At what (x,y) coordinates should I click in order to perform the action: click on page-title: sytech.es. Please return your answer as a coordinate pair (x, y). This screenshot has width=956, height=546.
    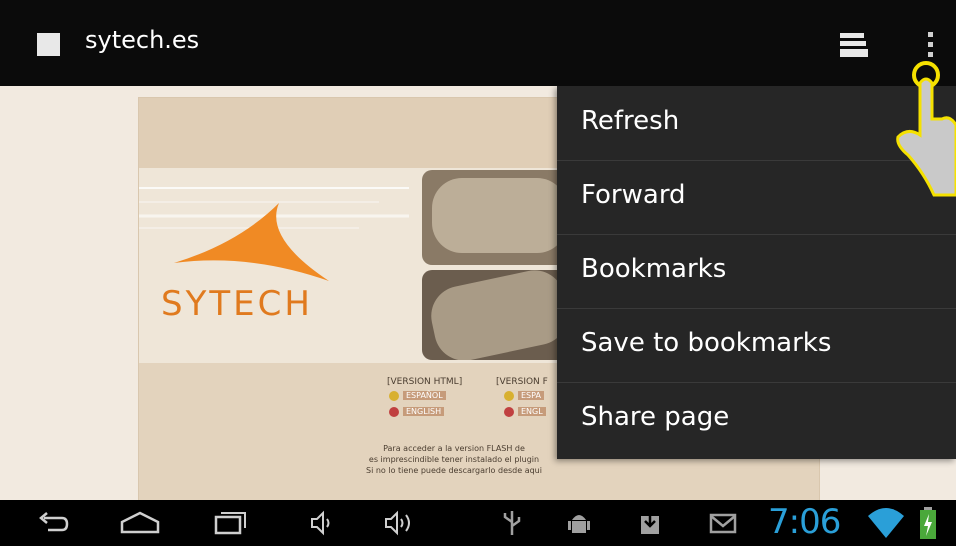
    Looking at the image, I should click on (142, 40).